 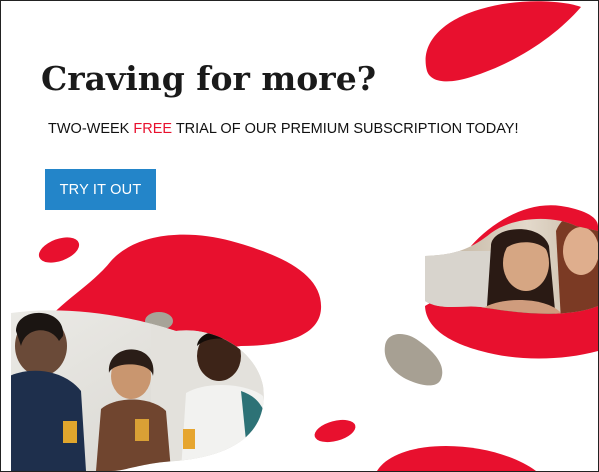 What do you see at coordinates (91, 129) in the screenshot?
I see `promo-subtitle-prefix: TWO-WEEK` at bounding box center [91, 129].